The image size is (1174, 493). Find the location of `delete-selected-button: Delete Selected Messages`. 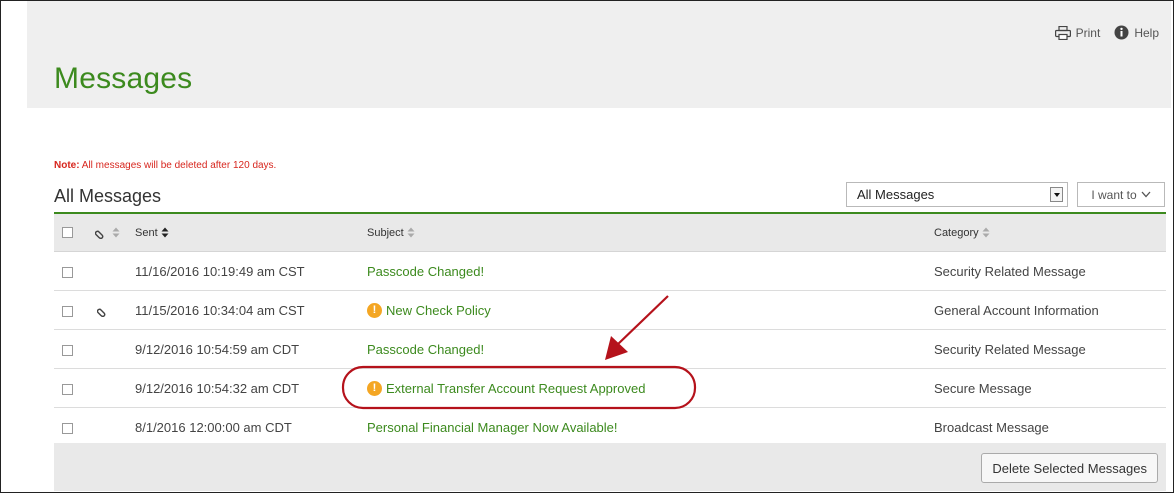

delete-selected-button: Delete Selected Messages is located at coordinates (1069, 468).